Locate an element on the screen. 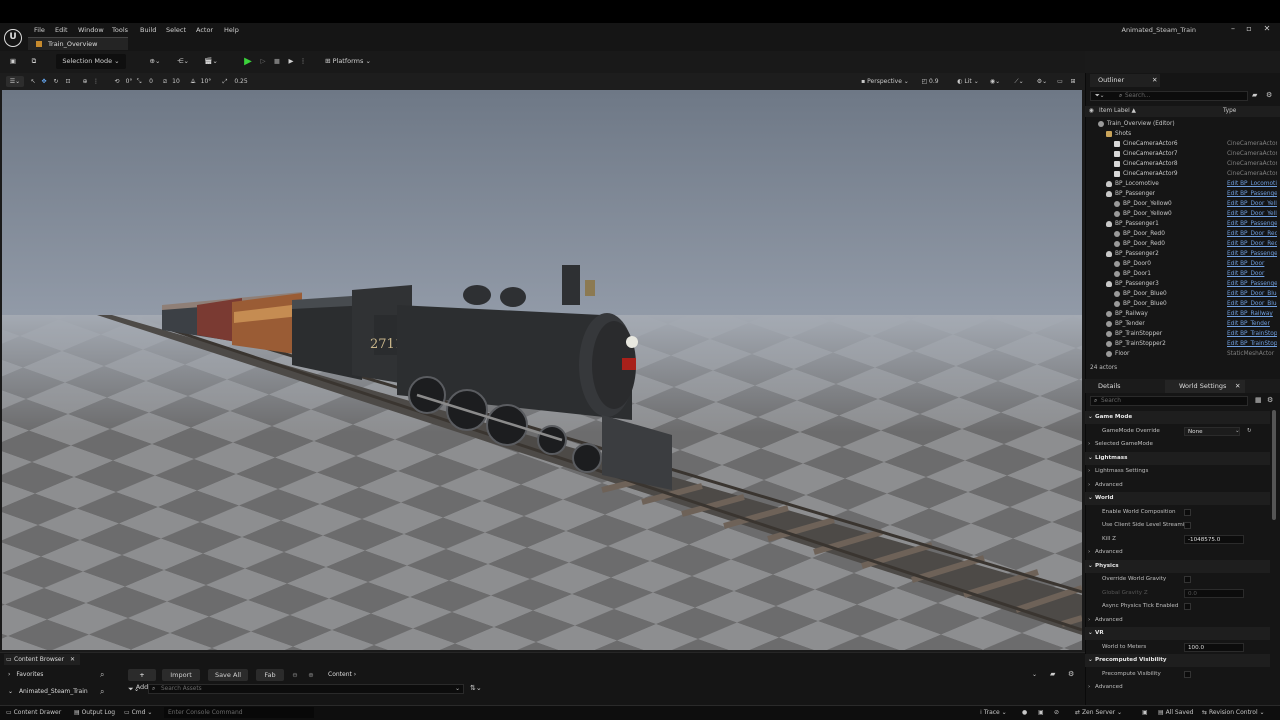  cinematics-icon: 🎬︎⌄ is located at coordinates (211, 61).